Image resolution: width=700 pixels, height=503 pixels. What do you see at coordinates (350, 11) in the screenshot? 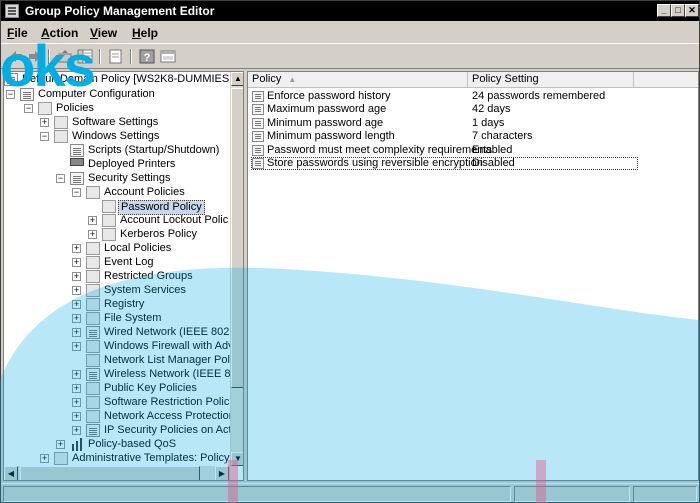
I see `title-bar: Group Policy Management Editor _ □ ✕` at bounding box center [350, 11].